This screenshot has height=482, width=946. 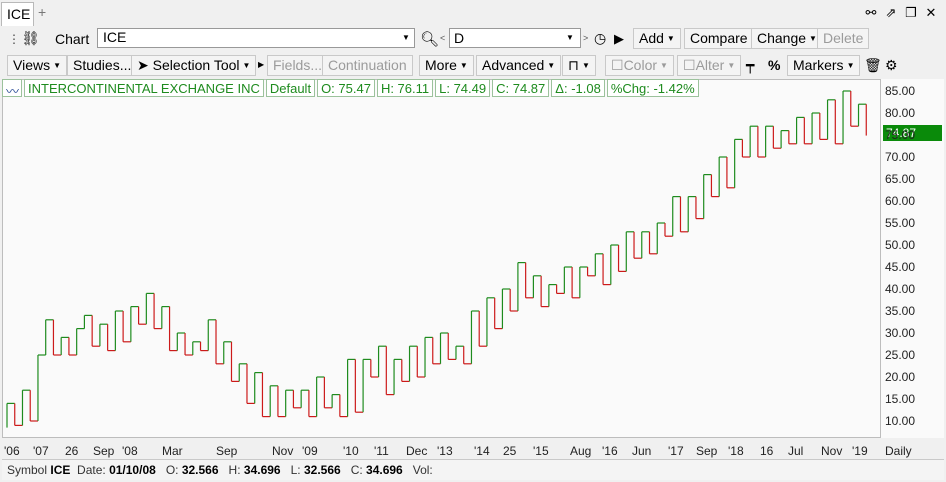 What do you see at coordinates (60, 470) in the screenshot?
I see `status-symbol: ICE` at bounding box center [60, 470].